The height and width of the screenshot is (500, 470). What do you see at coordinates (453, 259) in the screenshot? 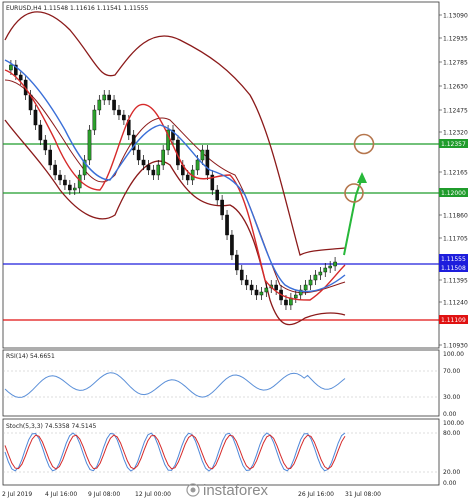
I see `current-price-value: 1.11555` at bounding box center [453, 259].